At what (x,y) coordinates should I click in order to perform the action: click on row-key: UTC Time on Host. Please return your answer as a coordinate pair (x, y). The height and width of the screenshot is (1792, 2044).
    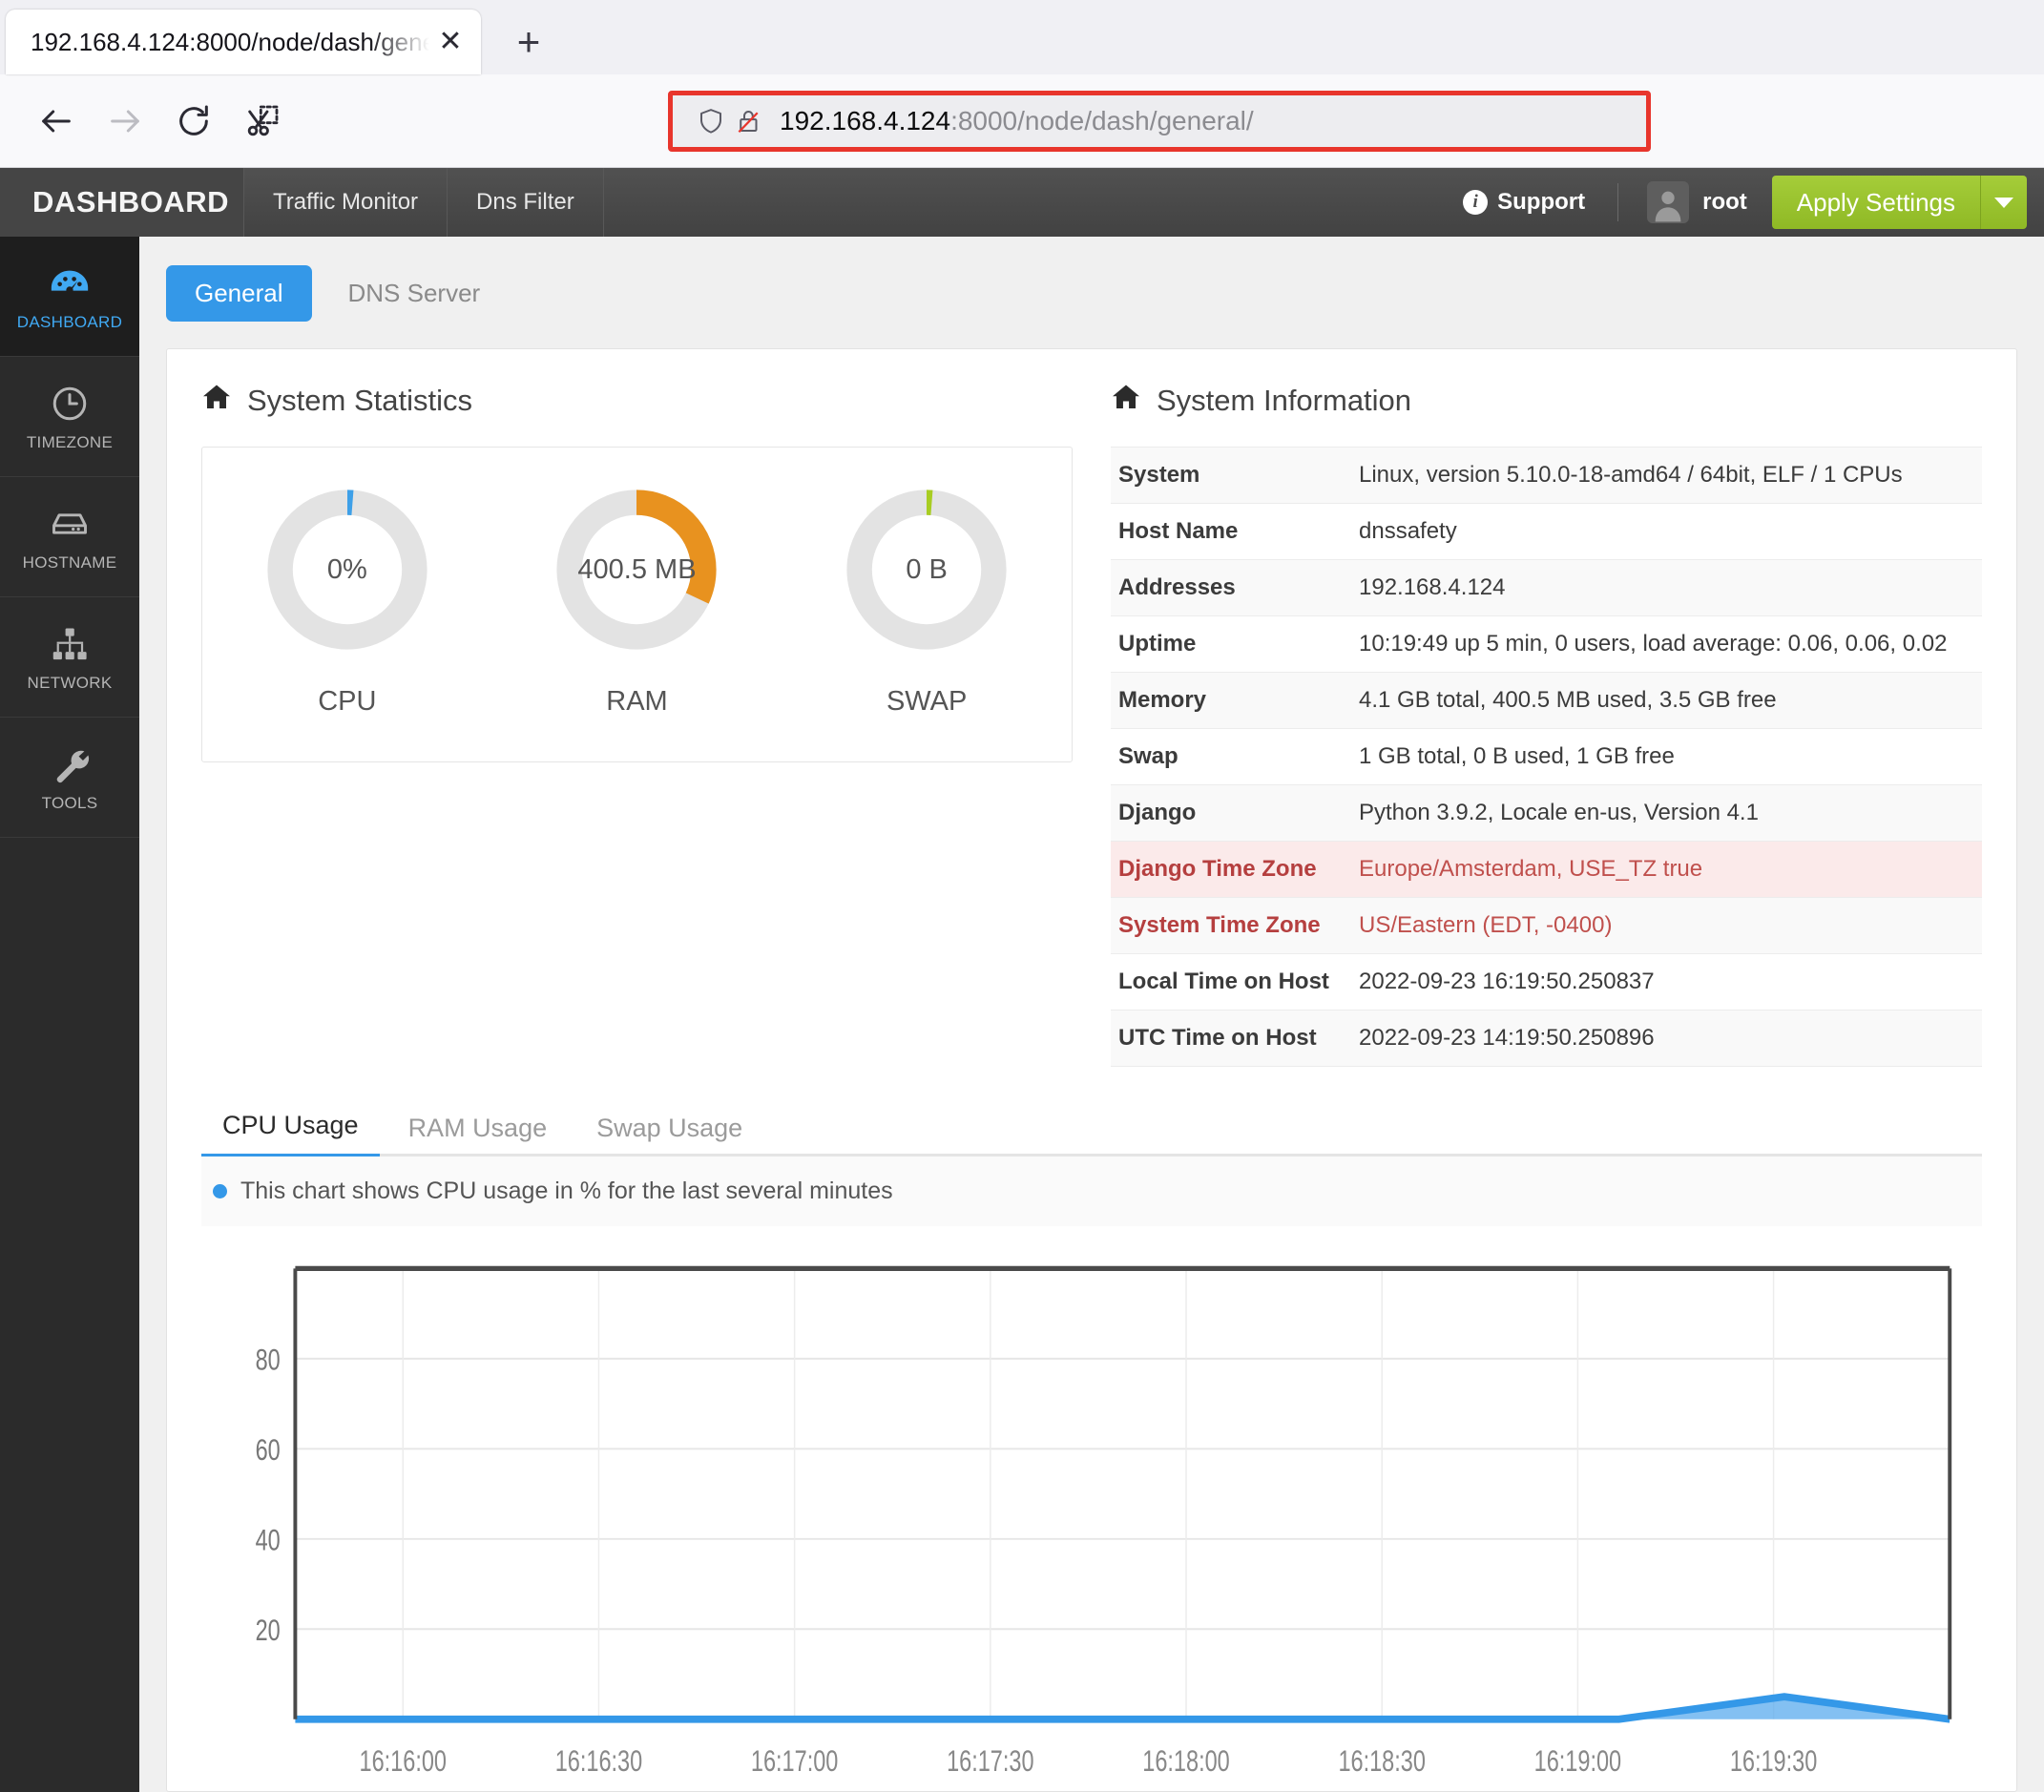
    Looking at the image, I should click on (1217, 1038).